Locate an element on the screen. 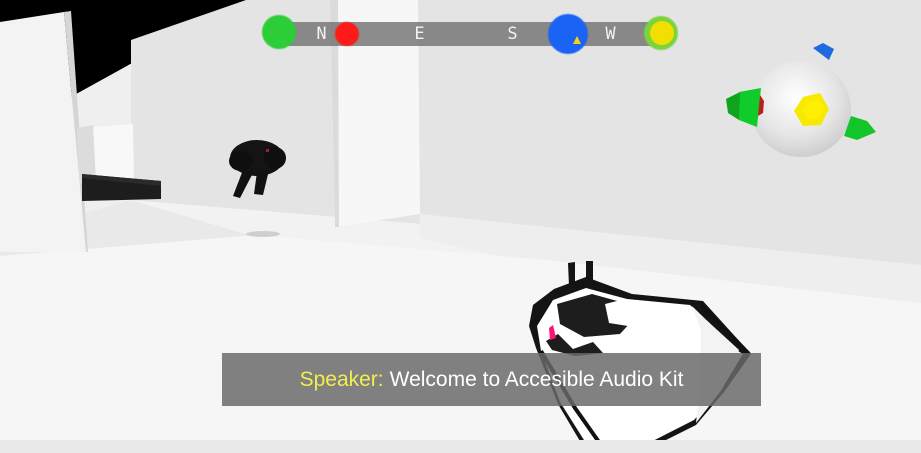 The height and width of the screenshot is (453, 921). subtitle-text: Welcome to Accesible Audio Kit is located at coordinates (536, 379).